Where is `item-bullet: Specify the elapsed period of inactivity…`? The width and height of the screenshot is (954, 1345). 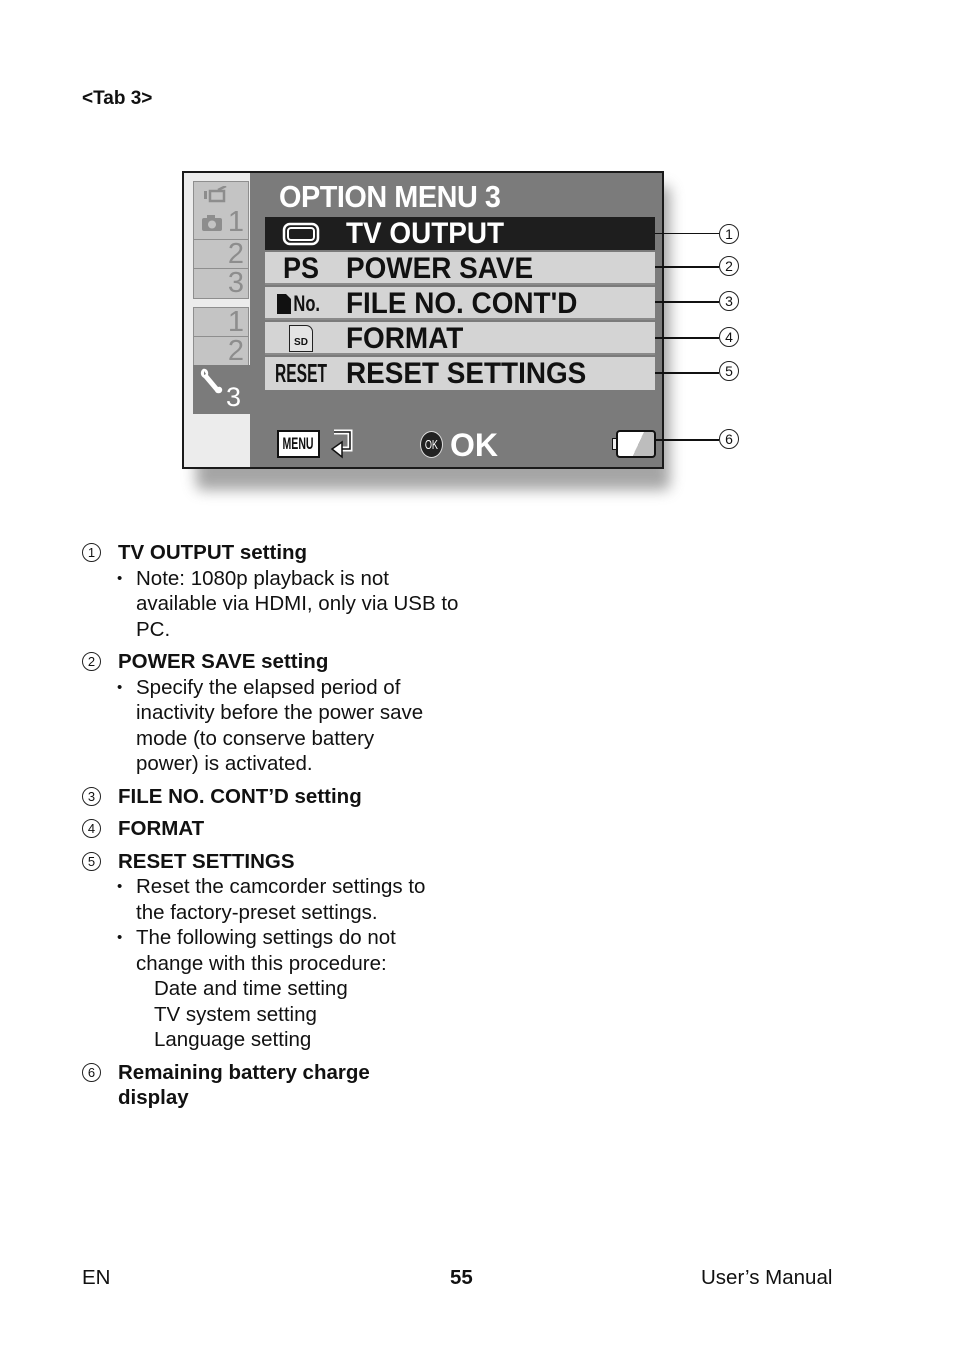 item-bullet: Specify the elapsed period of inactivity… is located at coordinates (276, 726).